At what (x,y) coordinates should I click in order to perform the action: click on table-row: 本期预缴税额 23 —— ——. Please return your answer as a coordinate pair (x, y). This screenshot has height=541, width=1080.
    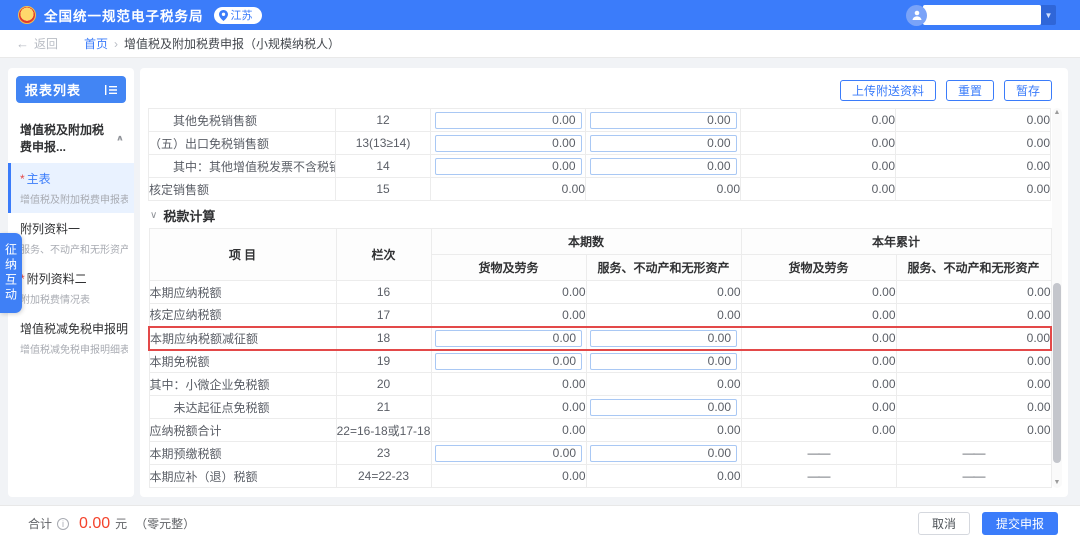
    Looking at the image, I should click on (600, 453).